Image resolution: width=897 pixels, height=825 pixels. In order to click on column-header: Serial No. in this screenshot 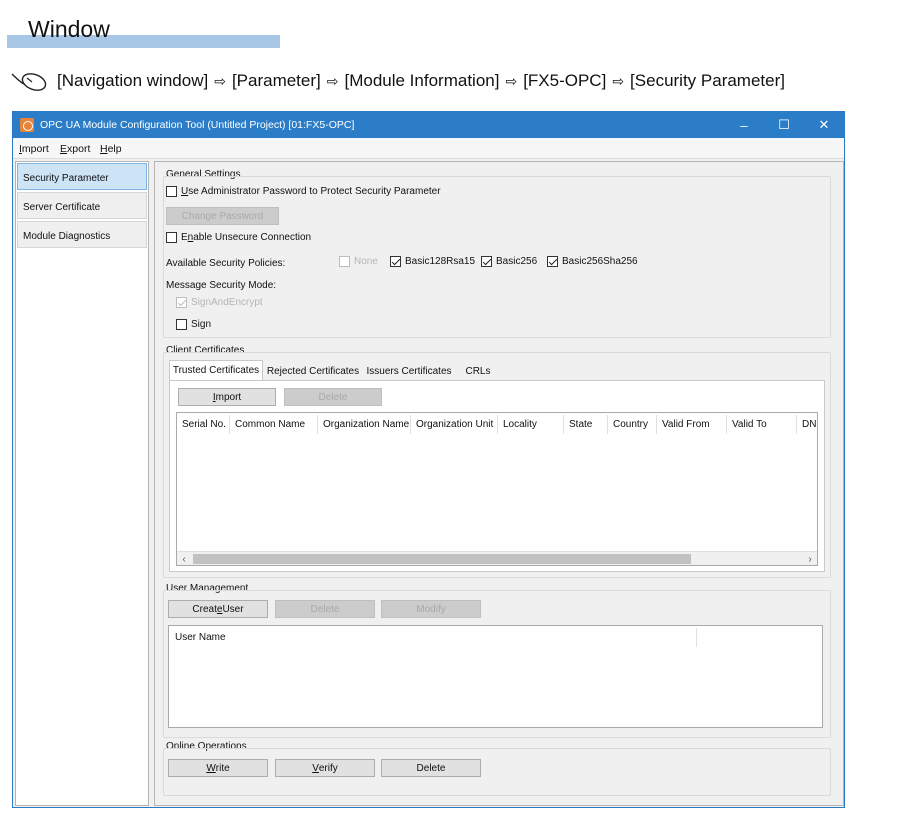, I will do `click(204, 424)`.